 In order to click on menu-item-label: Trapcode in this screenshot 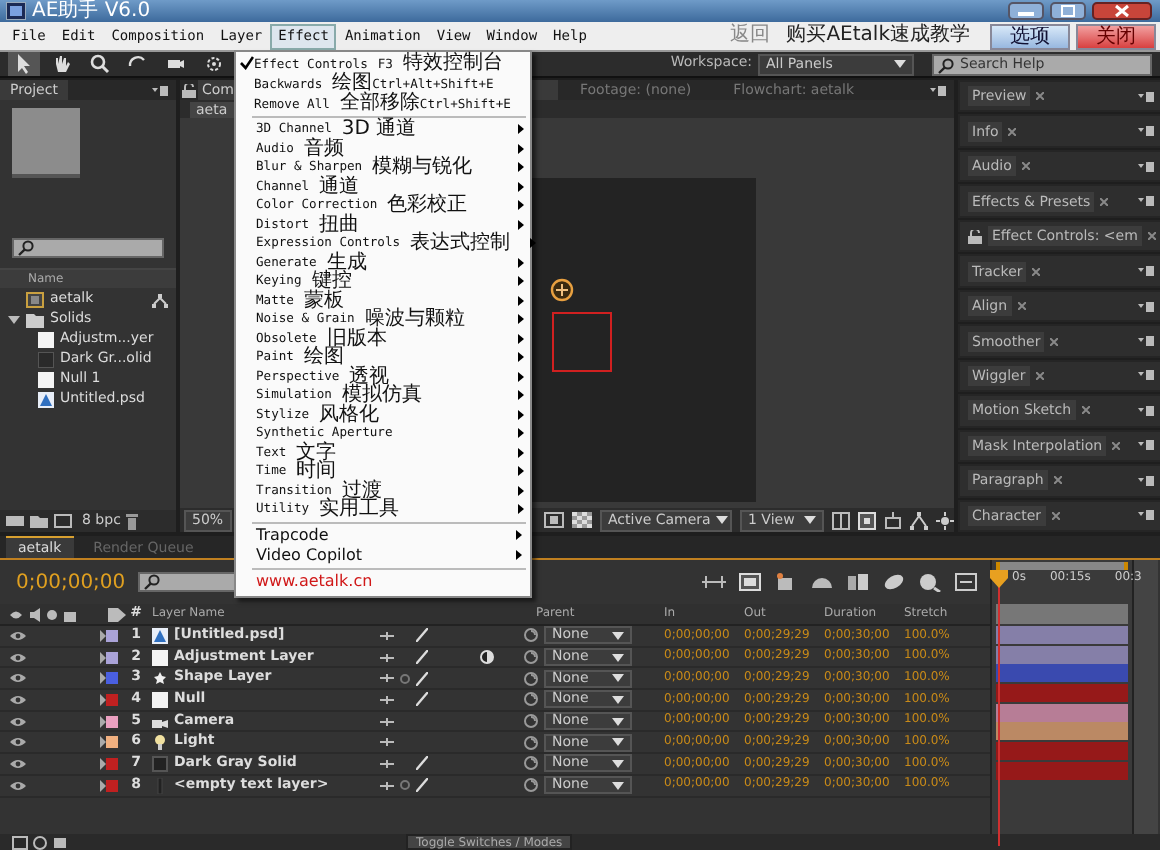, I will do `click(292, 535)`.